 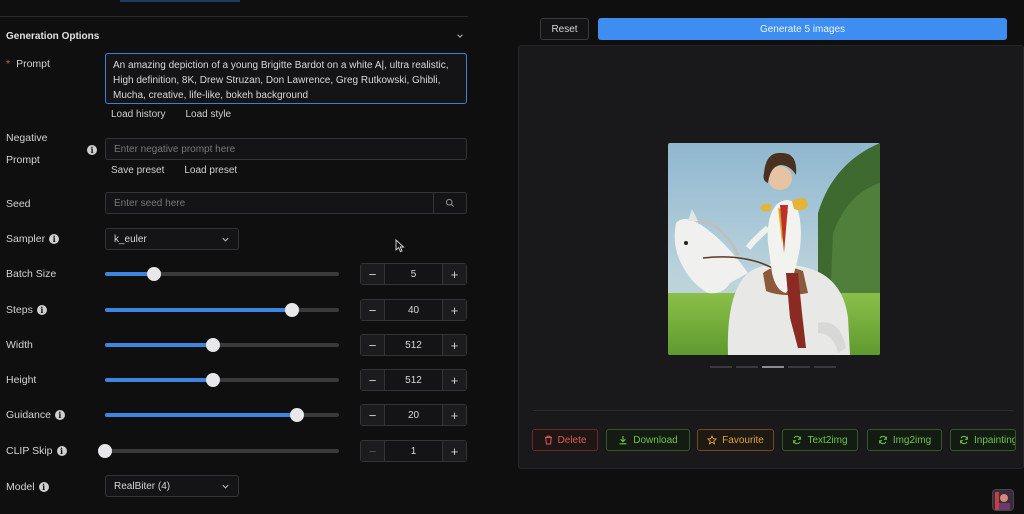 I want to click on clip-skip-label: CLIP Skip i, so click(x=36, y=451).